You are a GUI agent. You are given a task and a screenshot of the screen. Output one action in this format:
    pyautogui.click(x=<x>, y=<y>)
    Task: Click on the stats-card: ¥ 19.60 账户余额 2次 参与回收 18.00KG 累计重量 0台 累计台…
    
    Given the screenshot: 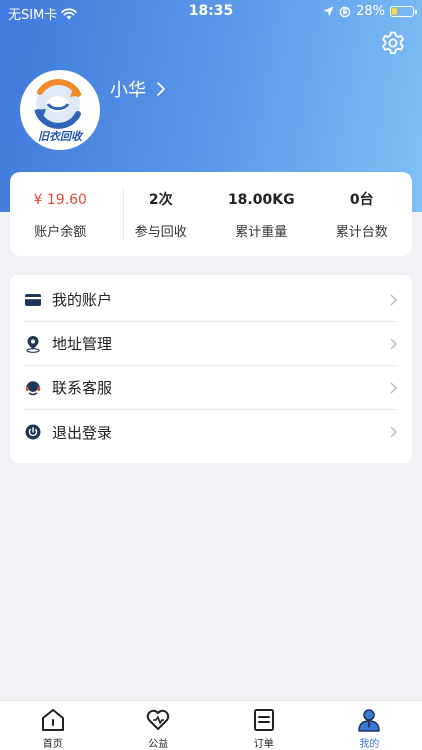 What is the action you would take?
    pyautogui.click(x=211, y=214)
    